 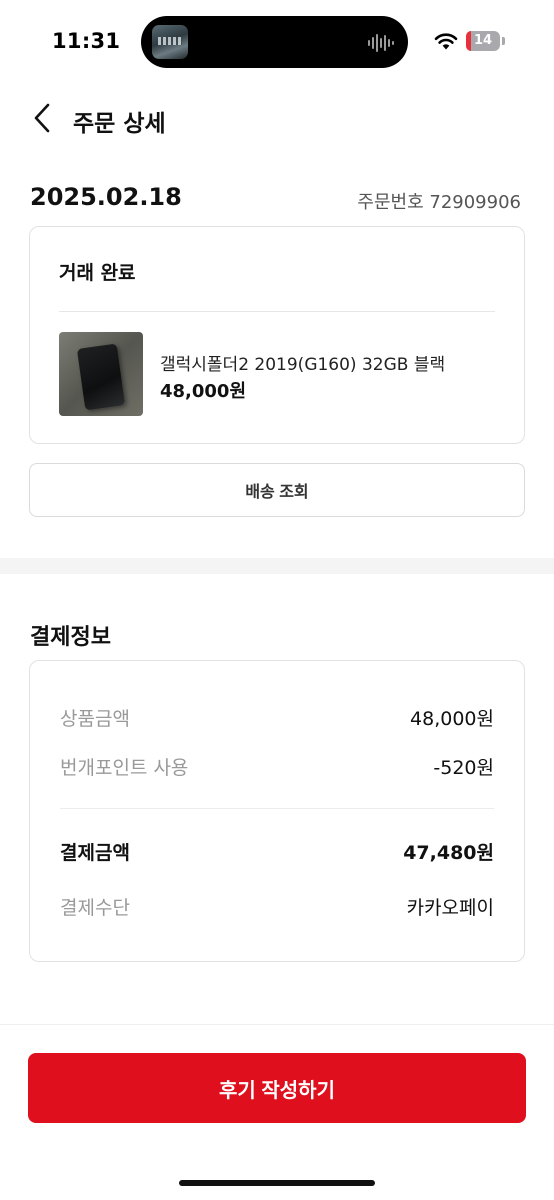 What do you see at coordinates (106, 197) in the screenshot?
I see `order-date: 2025.02.18` at bounding box center [106, 197].